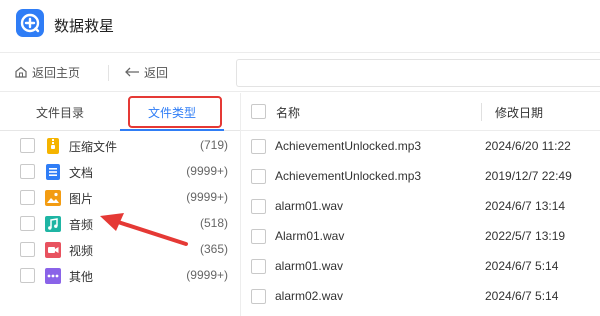  I want to click on file-date: 2022/5/7 13:19, so click(525, 236).